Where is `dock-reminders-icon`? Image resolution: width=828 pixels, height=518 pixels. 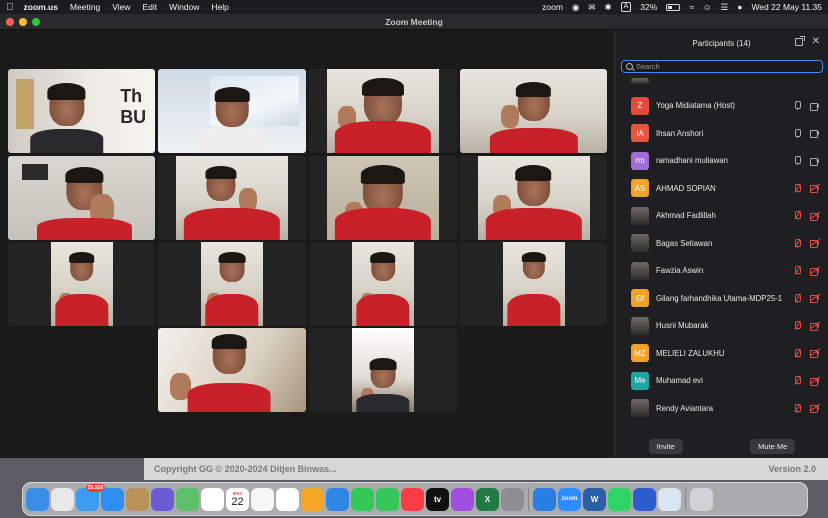 dock-reminders-icon is located at coordinates (287, 499).